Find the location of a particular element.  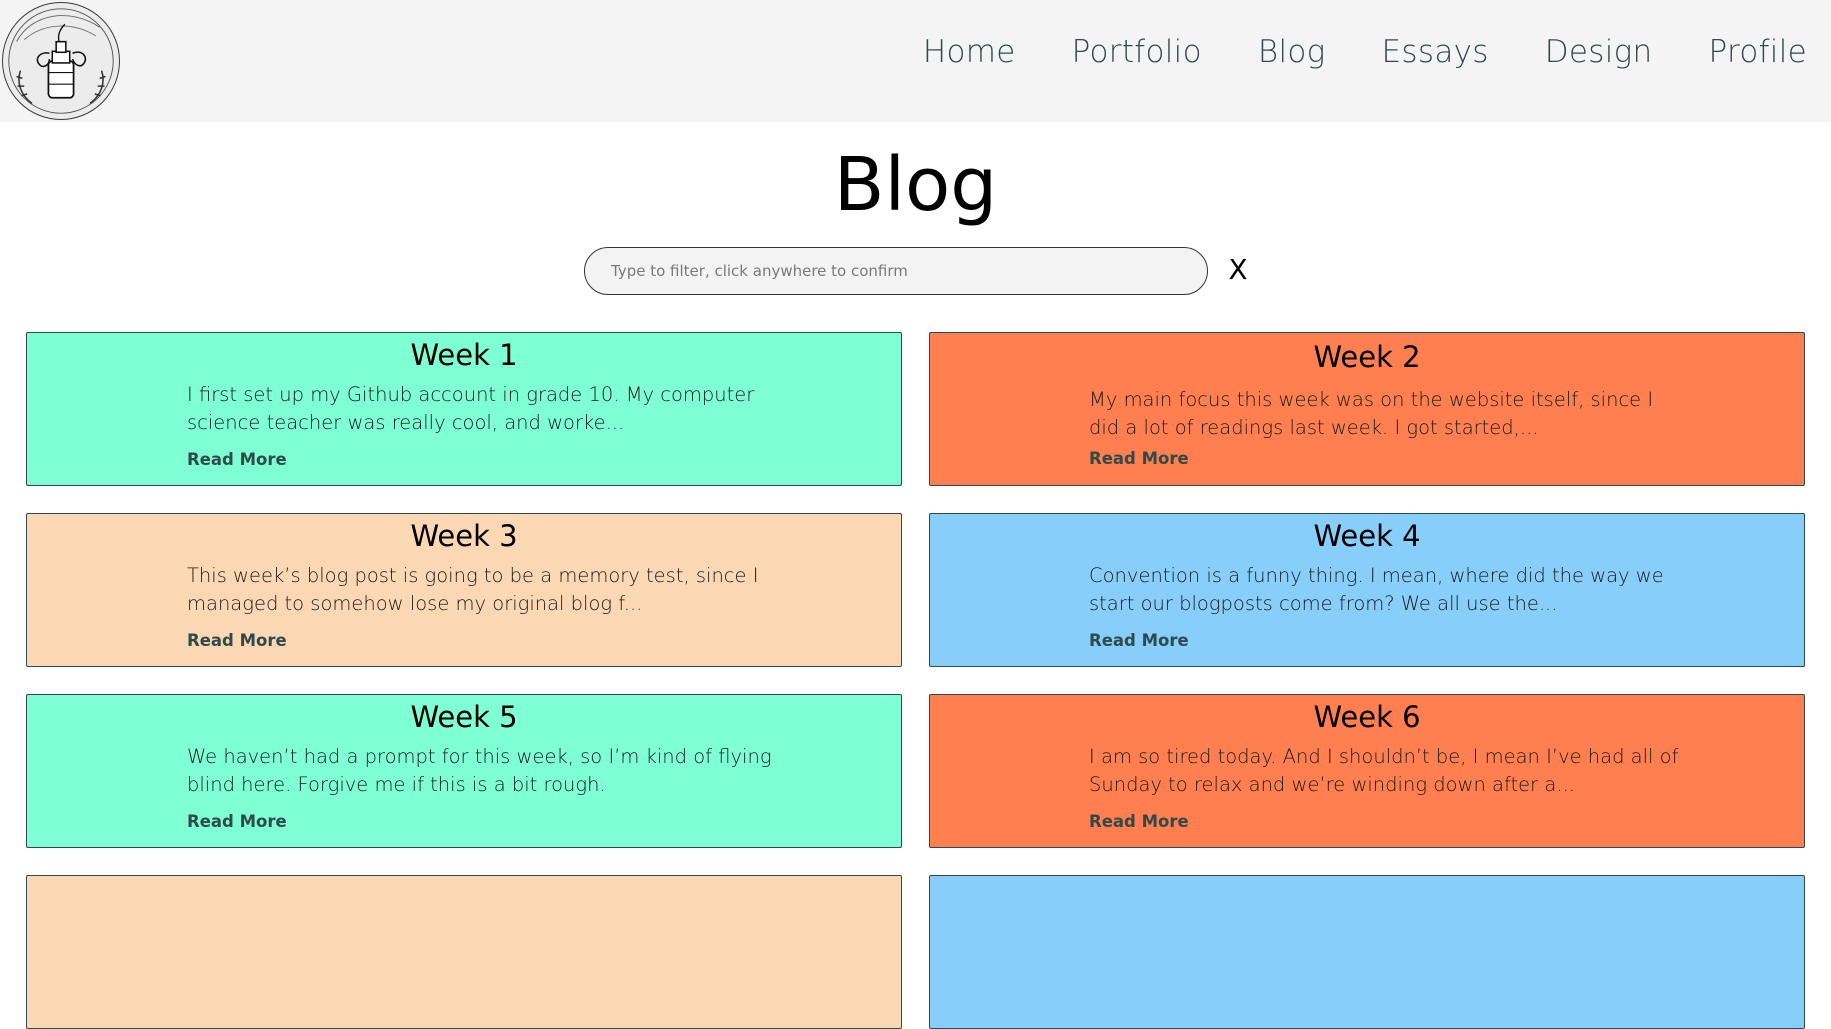

filter-search-input is located at coordinates (896, 271).